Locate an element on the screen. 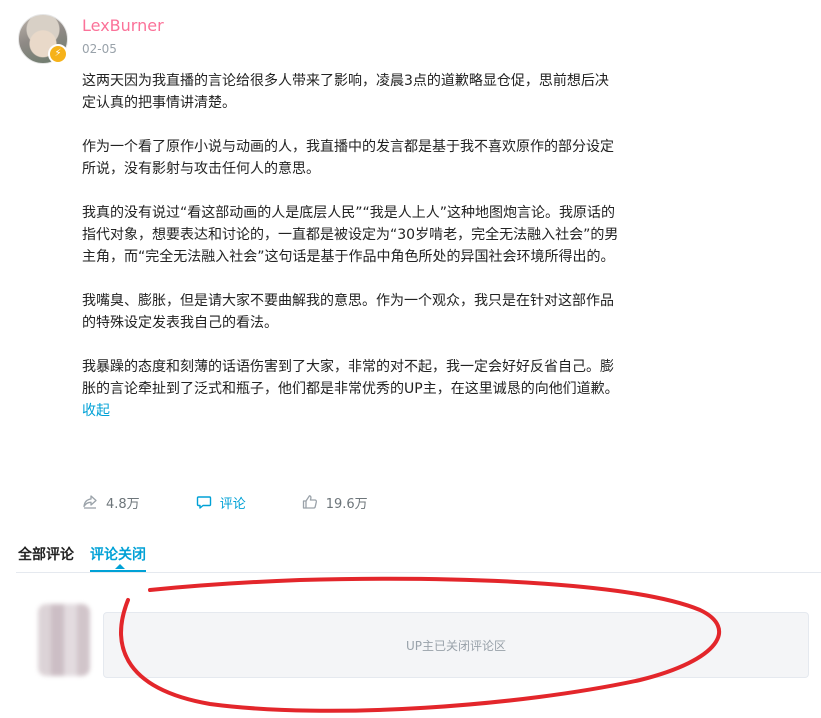 The width and height of the screenshot is (821, 718). collapse-link: 收起 is located at coordinates (352, 411).